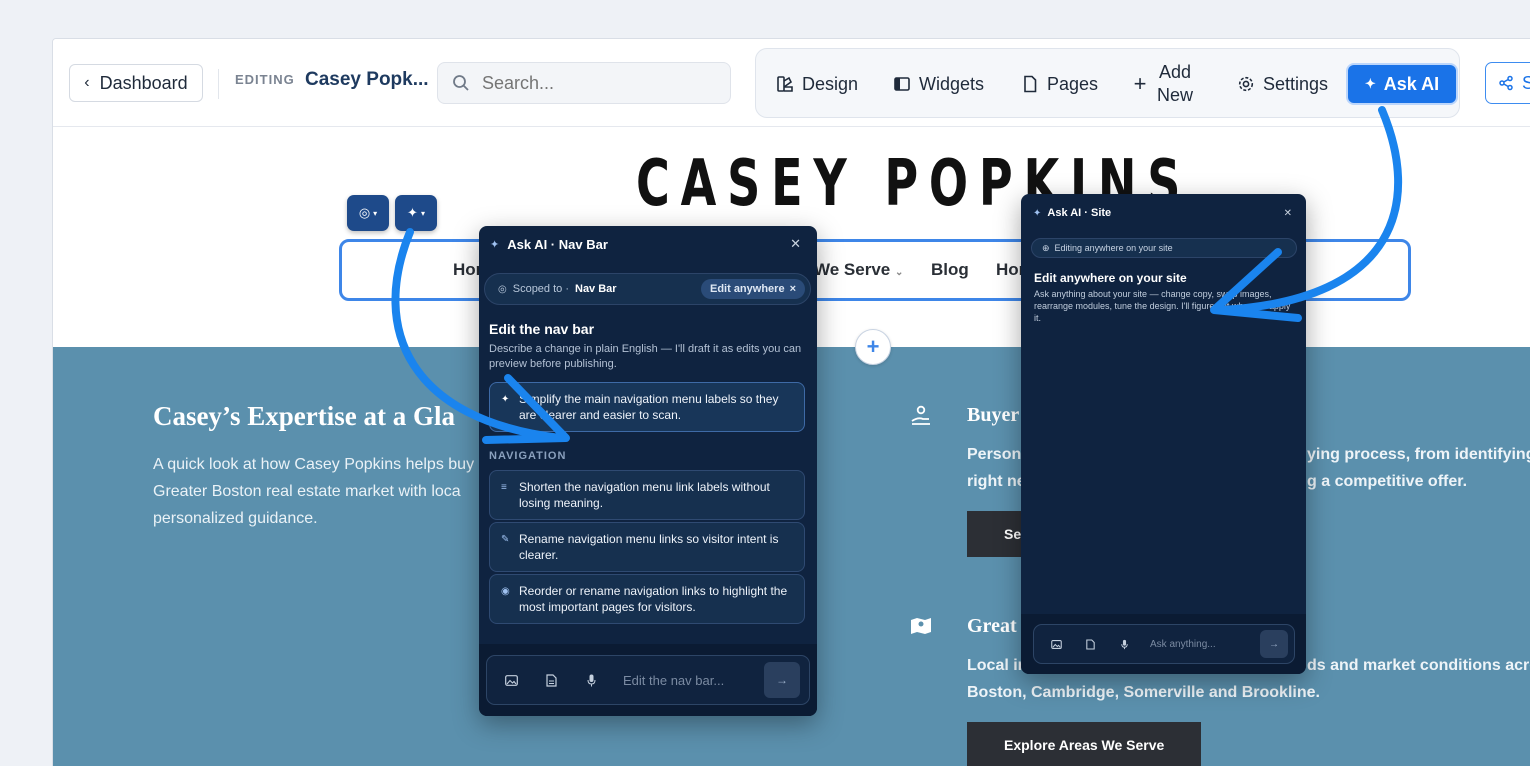 This screenshot has width=1530, height=766. I want to click on panel-heading: Edit anywhere on your site, so click(1110, 278).